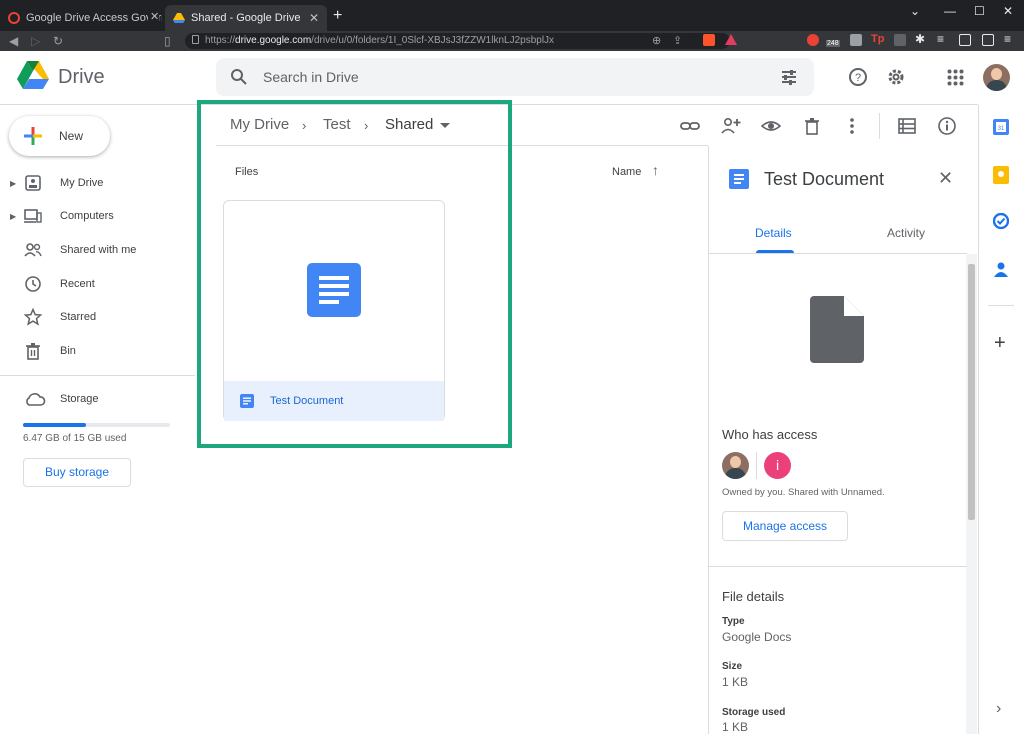 The image size is (1024, 734). Describe the element at coordinates (812, 126) in the screenshot. I see `delete-icon` at that location.